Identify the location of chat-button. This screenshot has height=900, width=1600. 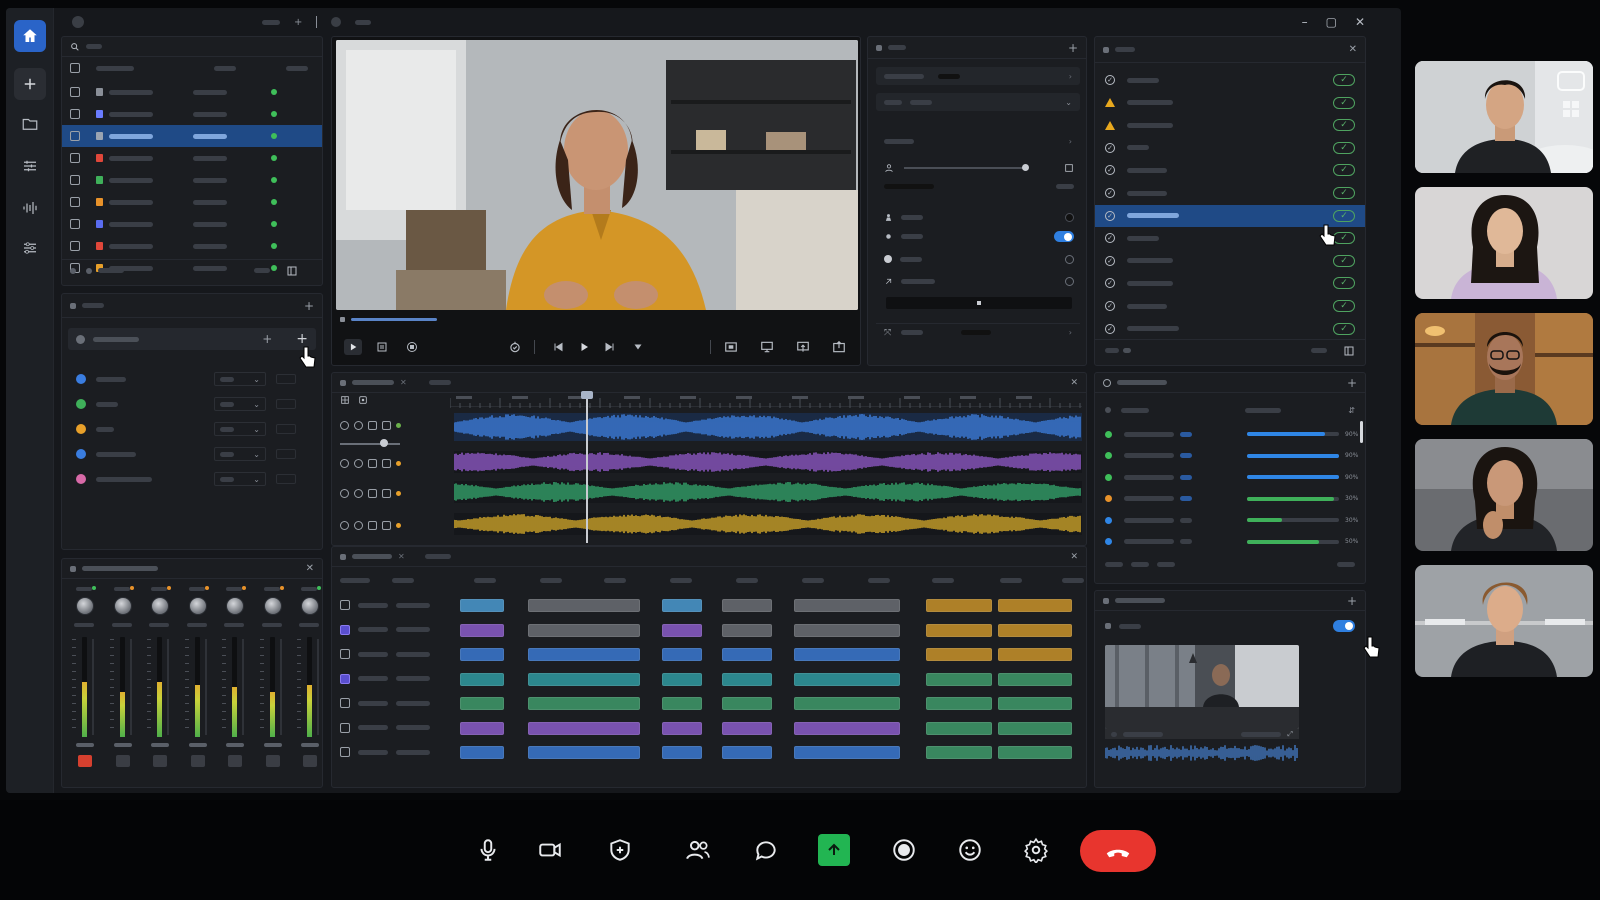
(766, 850).